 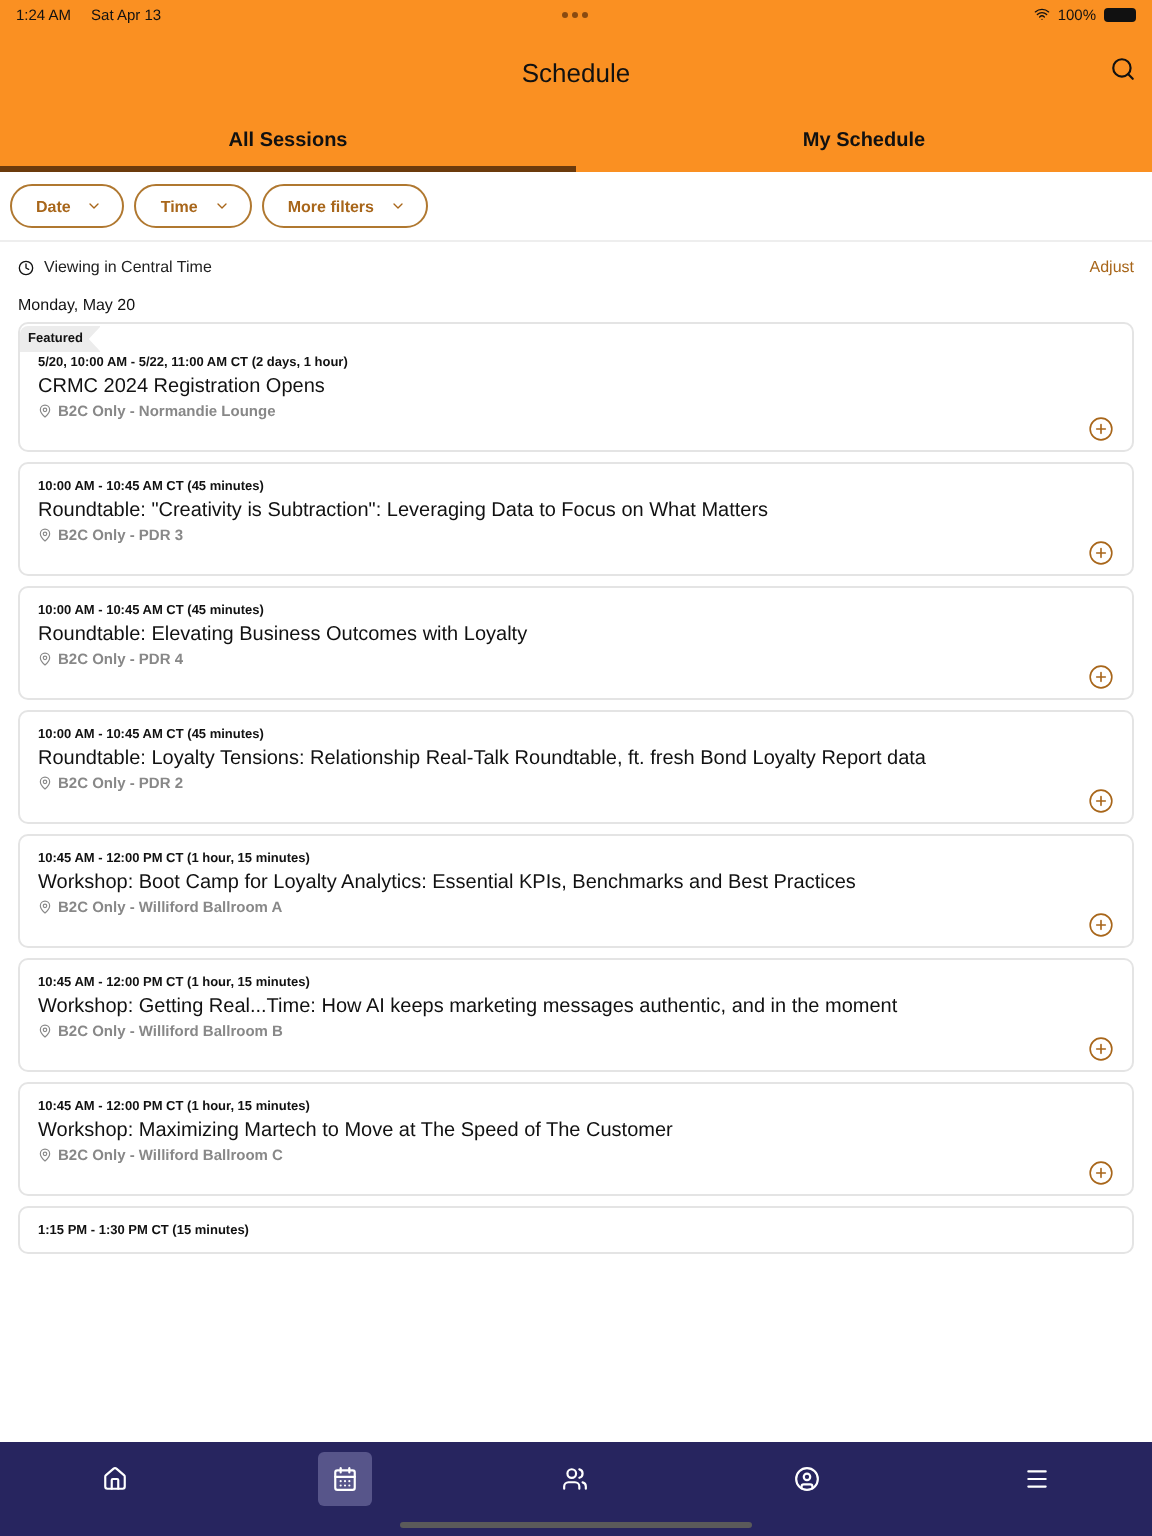 I want to click on page-title: Schedule, so click(x=576, y=72).